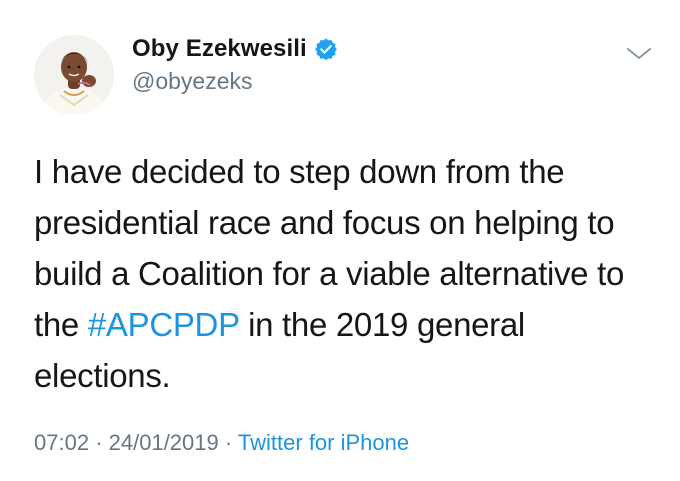 The height and width of the screenshot is (481, 680). I want to click on author-name-row: Oby Ezekwesili, so click(235, 49).